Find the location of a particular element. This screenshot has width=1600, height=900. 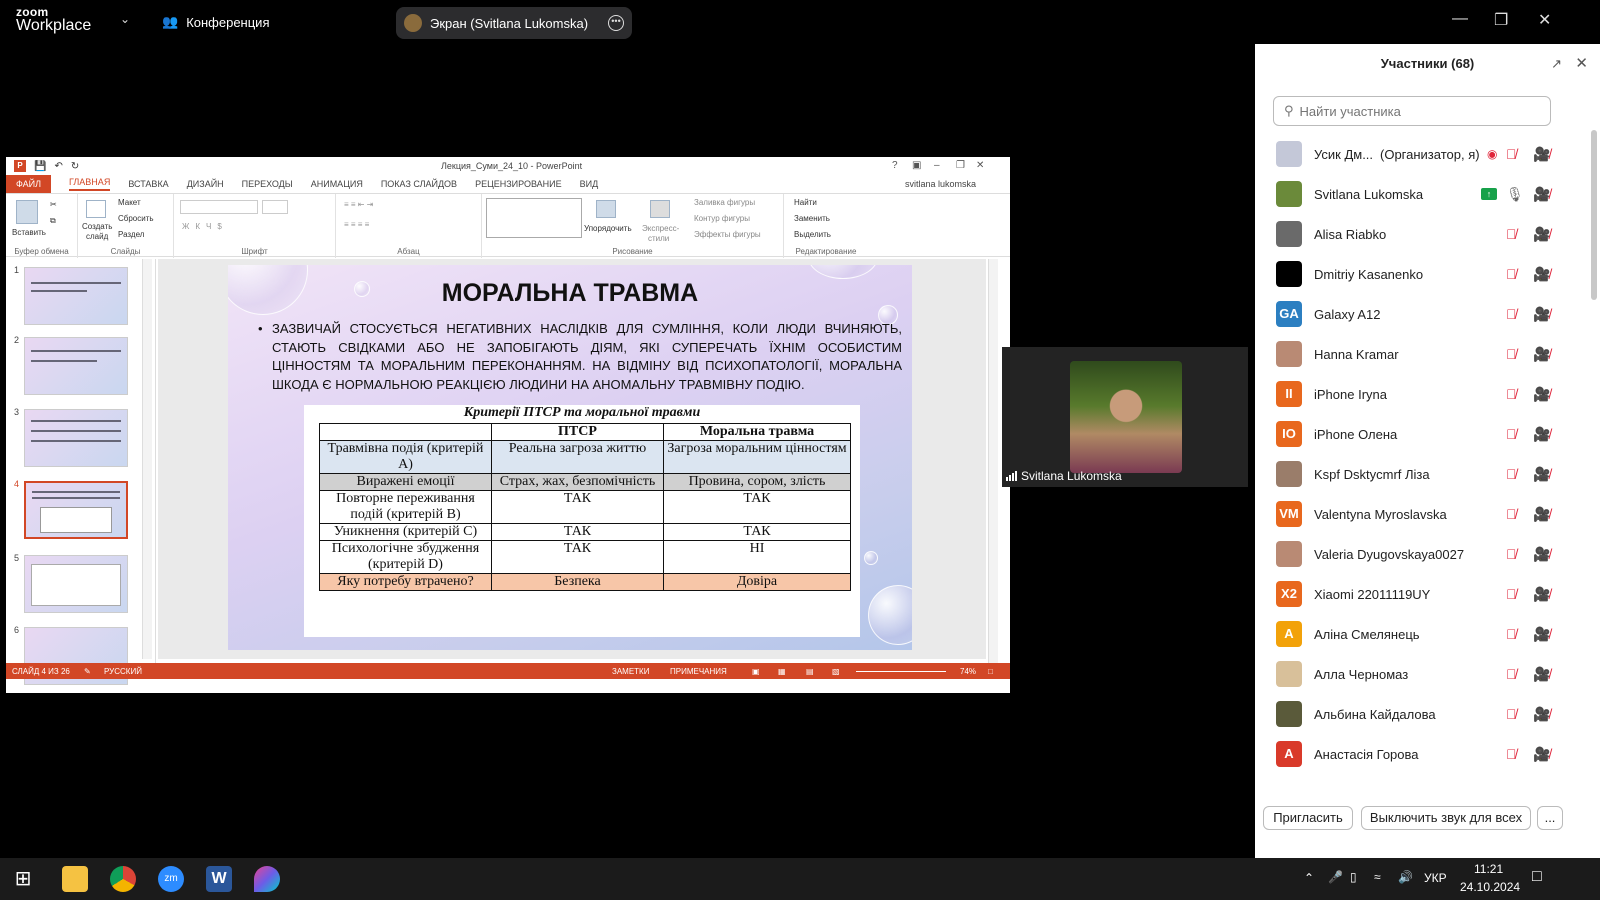

mic-on-icon: 🎙 is located at coordinates (1515, 194).